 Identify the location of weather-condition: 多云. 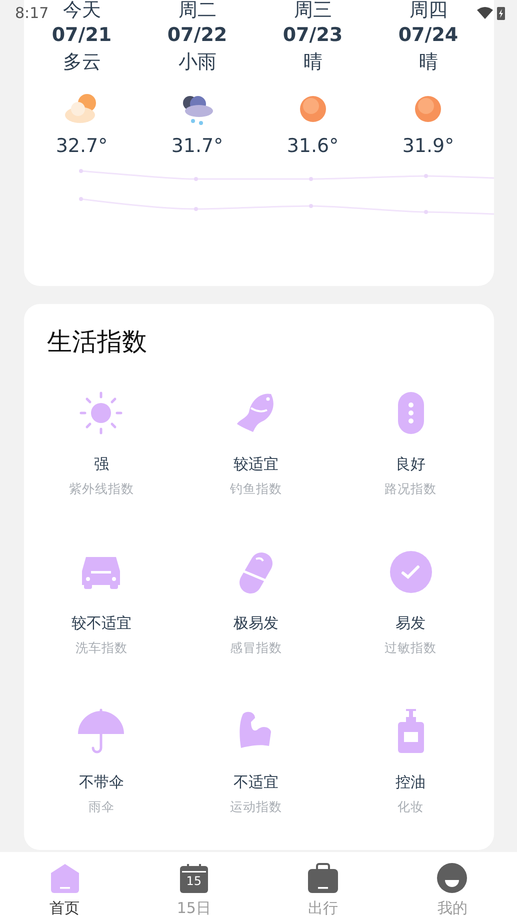
(81, 62).